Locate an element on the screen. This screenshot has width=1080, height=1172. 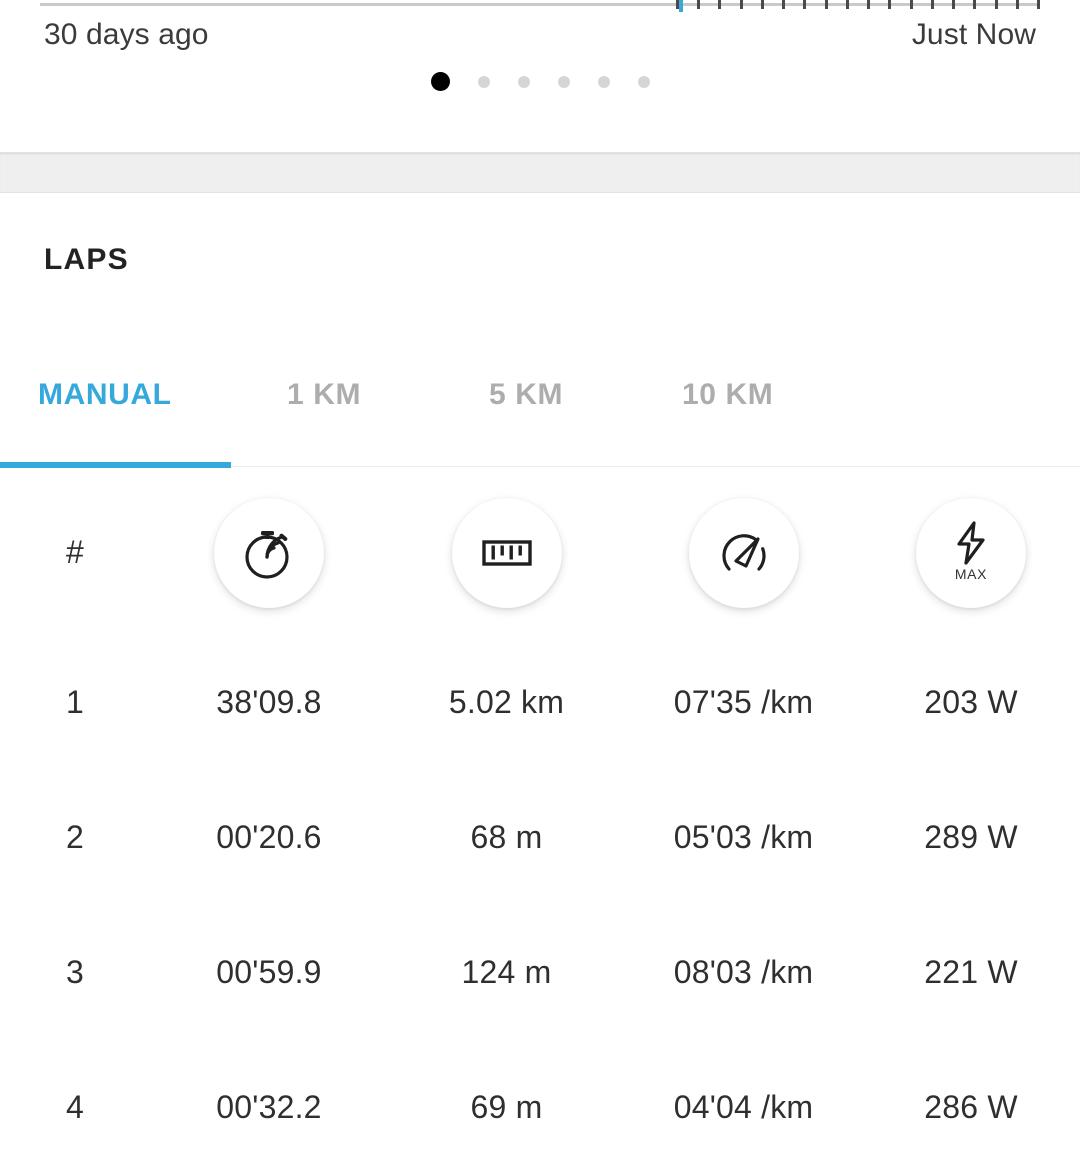
lap-pace: 04'04 /km is located at coordinates (743, 1107).